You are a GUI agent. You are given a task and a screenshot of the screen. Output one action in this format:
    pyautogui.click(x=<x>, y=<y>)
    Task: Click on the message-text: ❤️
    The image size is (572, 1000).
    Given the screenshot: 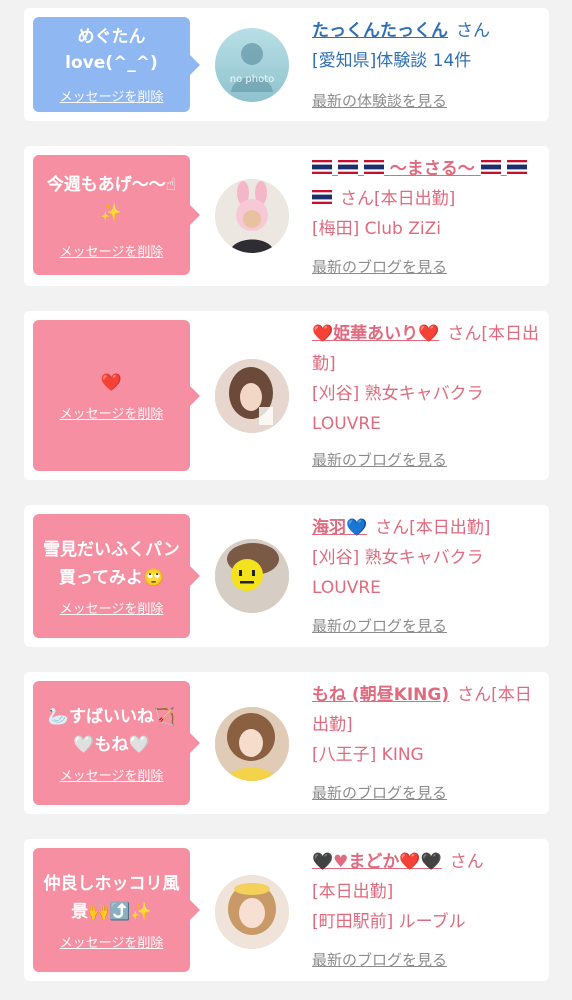 What is the action you would take?
    pyautogui.click(x=111, y=383)
    